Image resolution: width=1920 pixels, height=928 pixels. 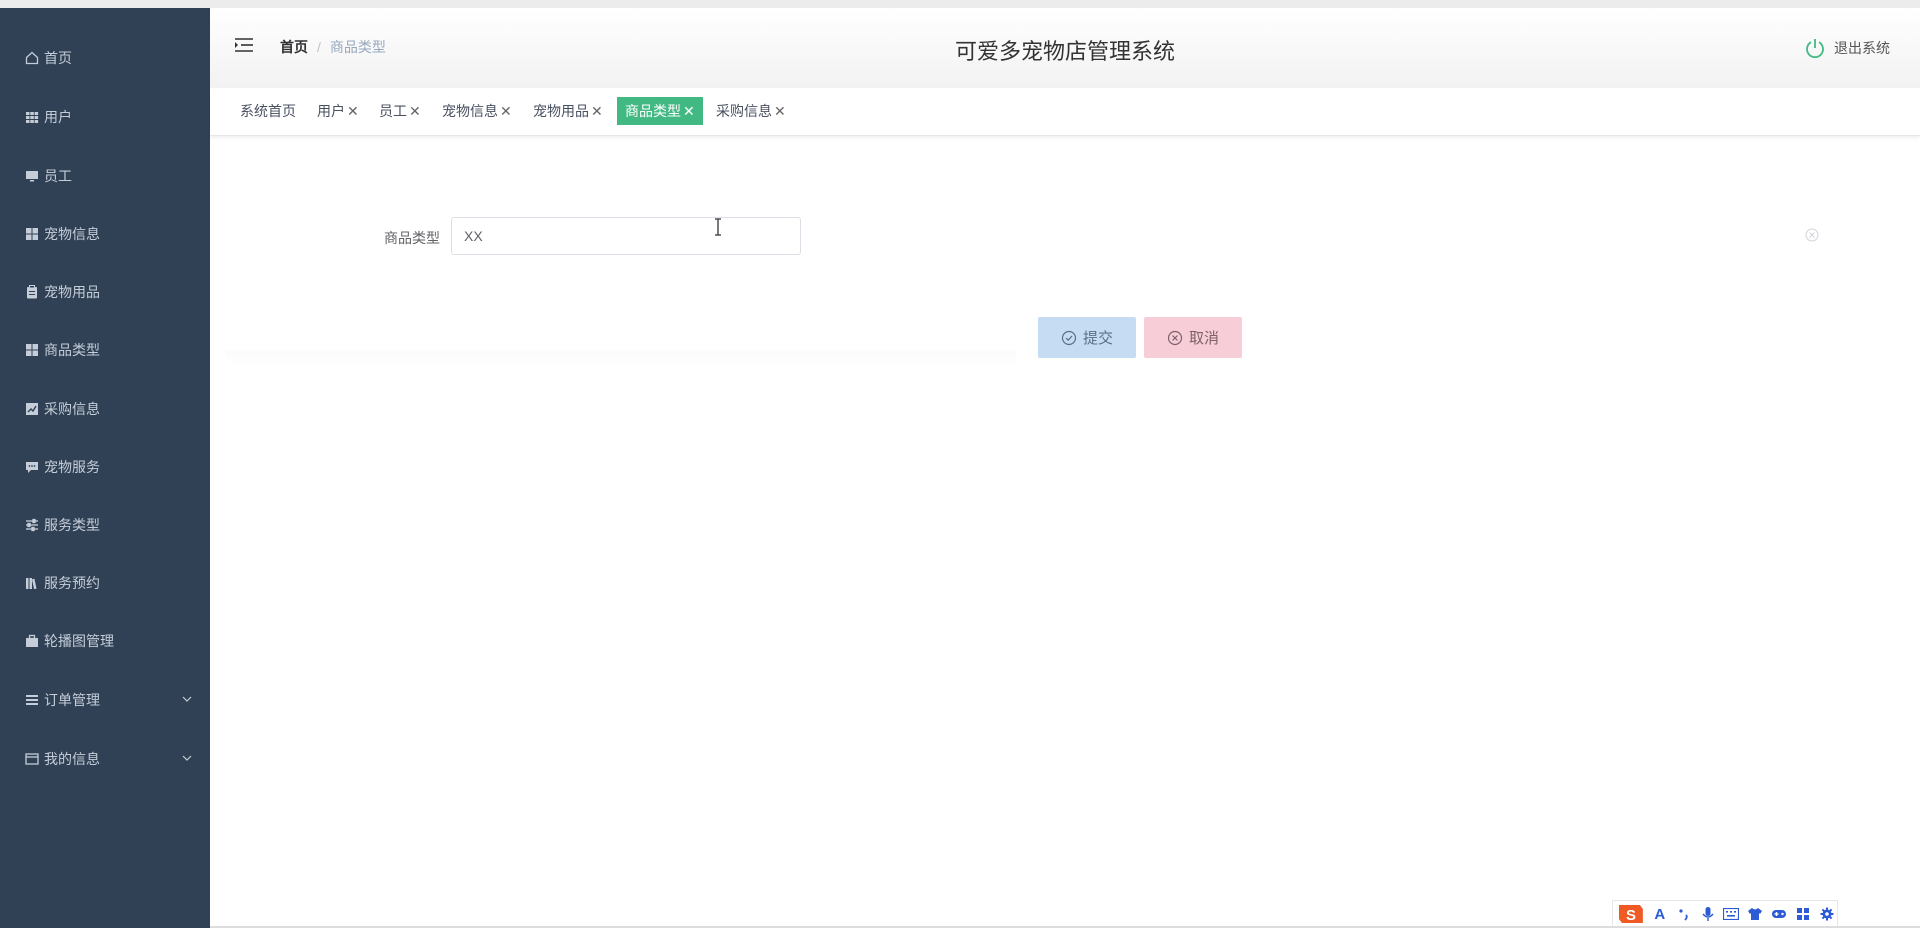 I want to click on grid-icon, so click(x=32, y=117).